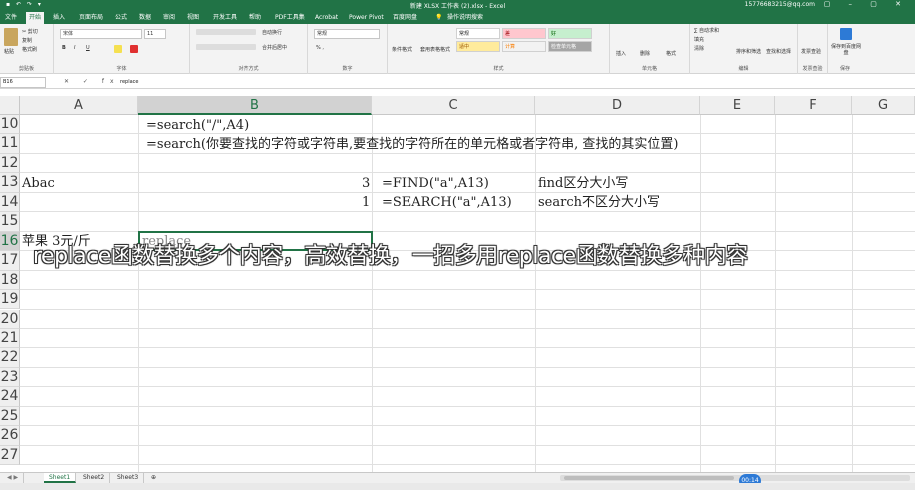 This screenshot has width=915, height=490. Describe the element at coordinates (621, 53) in the screenshot. I see `insert-cells-button: 插入` at that location.